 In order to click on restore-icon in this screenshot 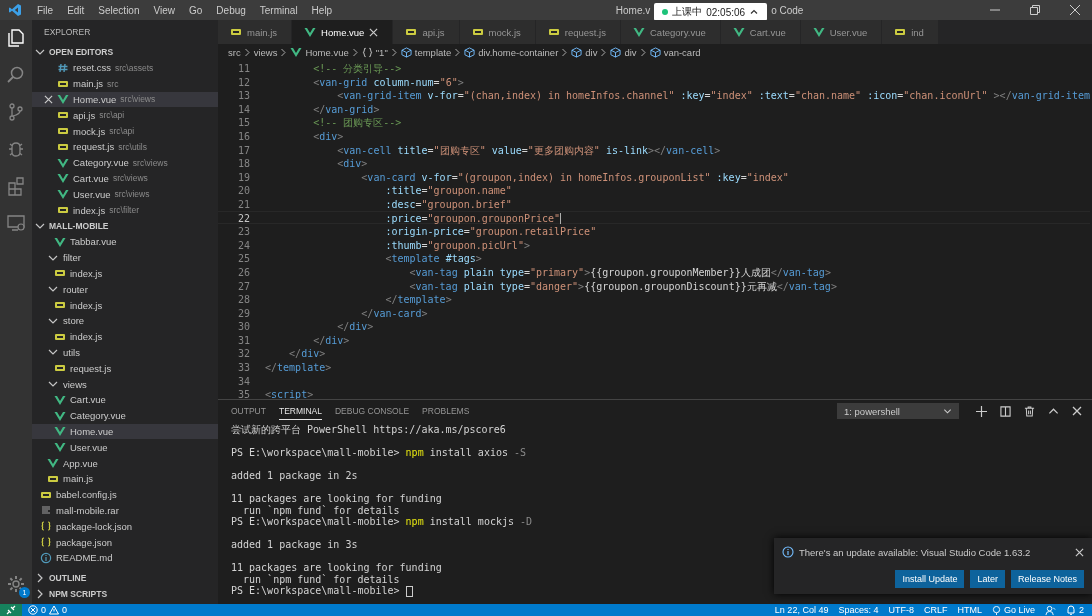, I will do `click(1035, 10)`.